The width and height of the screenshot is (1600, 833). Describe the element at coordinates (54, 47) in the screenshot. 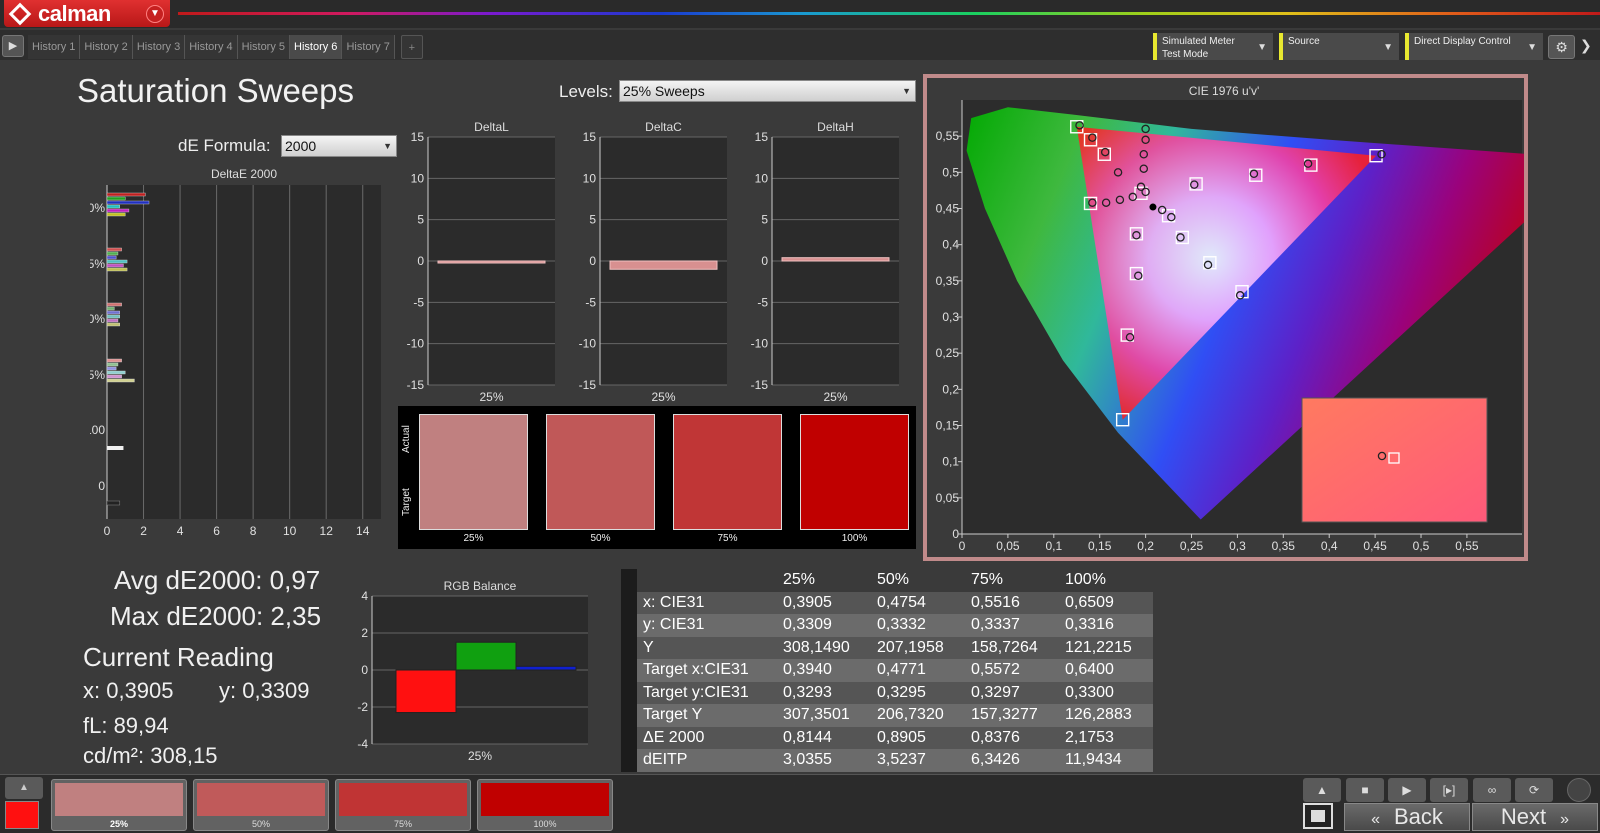

I see `tab-history-1: History 1` at that location.